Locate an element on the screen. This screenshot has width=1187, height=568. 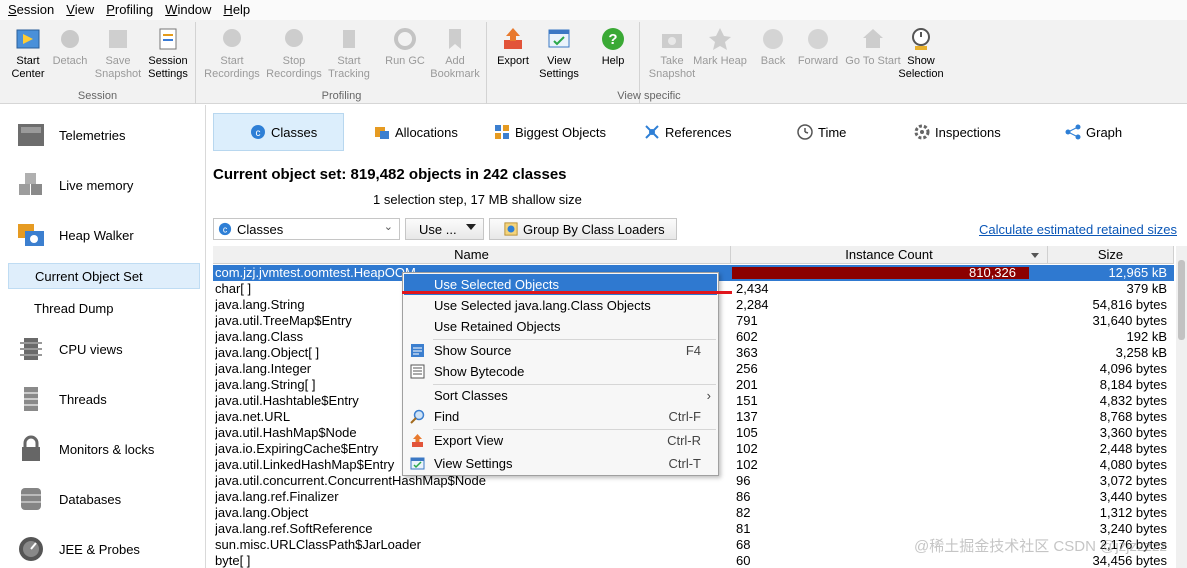
mark-heap-button: Mark Heap is located at coordinates (720, 54).